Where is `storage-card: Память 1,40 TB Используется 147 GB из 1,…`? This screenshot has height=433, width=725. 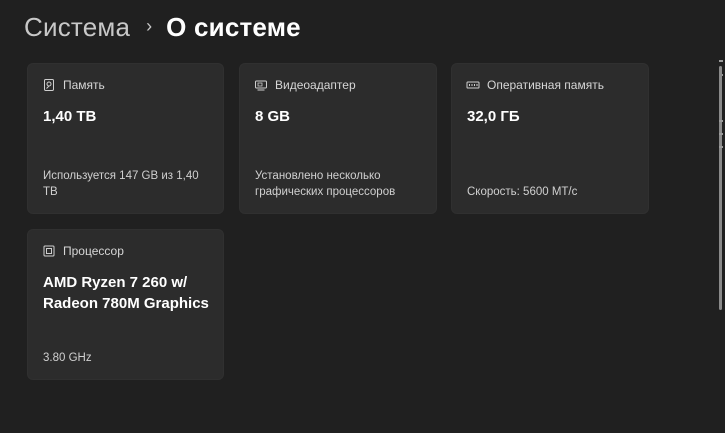
storage-card: Память 1,40 TB Используется 147 GB из 1,… is located at coordinates (125, 138).